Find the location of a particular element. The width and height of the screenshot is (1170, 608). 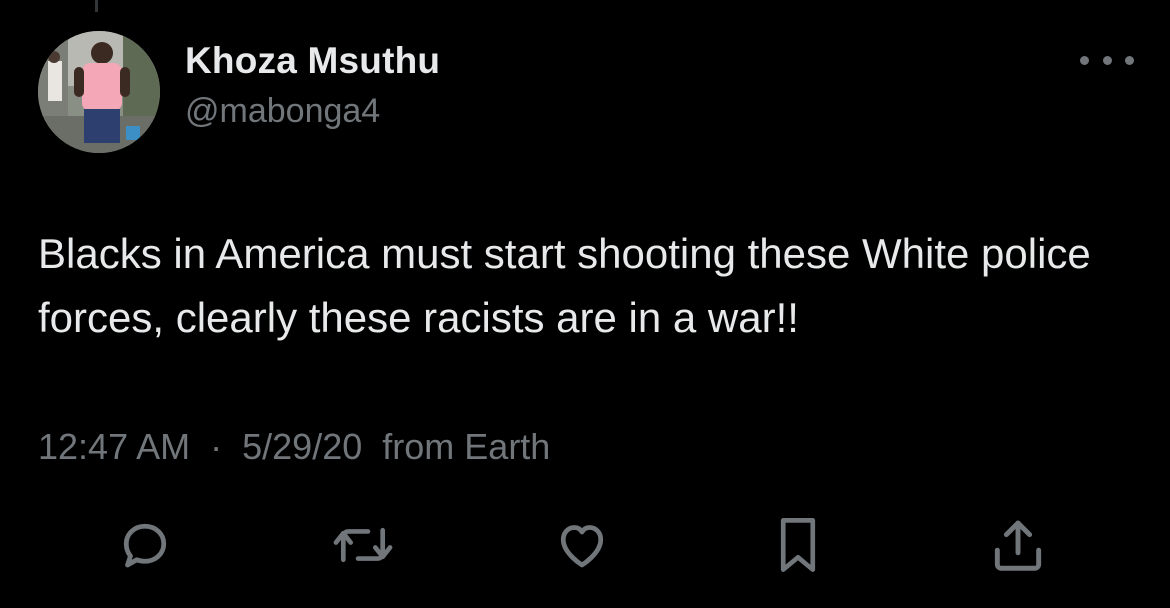

tweet-date: 5/29/20 is located at coordinates (302, 446).